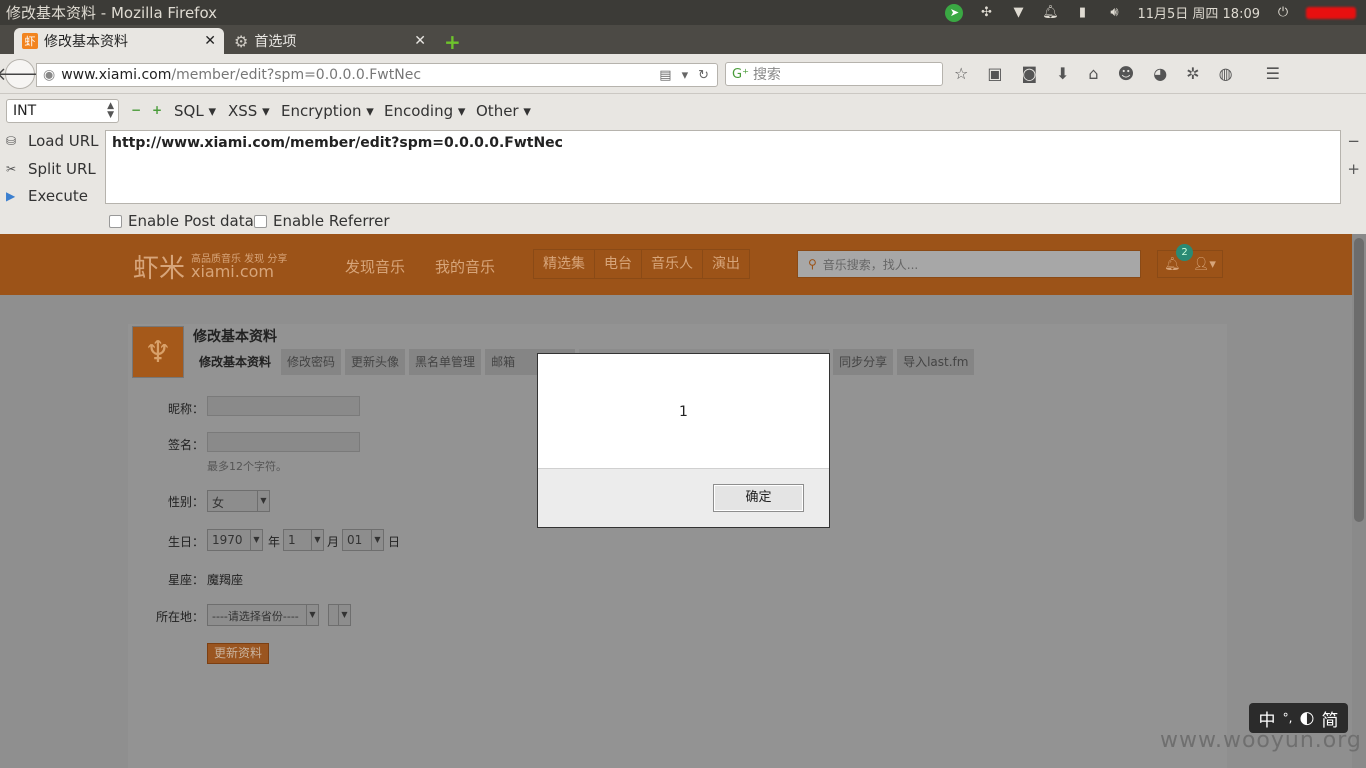 This screenshot has width=1366, height=768. Describe the element at coordinates (1192, 73) in the screenshot. I see `addon-bug-icon: ✲` at that location.